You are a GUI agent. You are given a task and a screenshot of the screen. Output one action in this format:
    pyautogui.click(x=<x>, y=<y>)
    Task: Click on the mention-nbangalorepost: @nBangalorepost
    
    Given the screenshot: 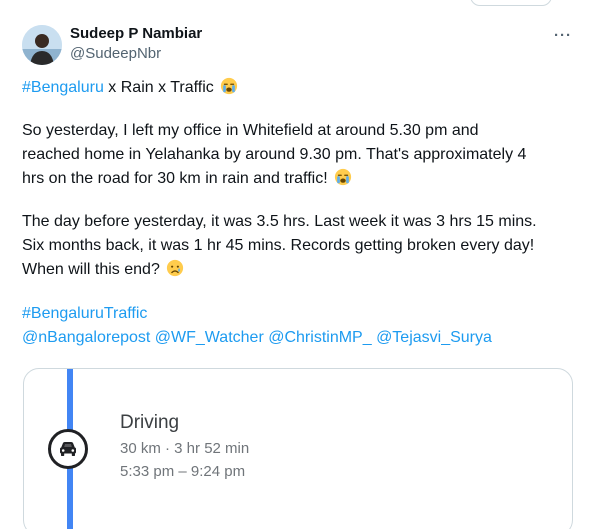 What is the action you would take?
    pyautogui.click(x=86, y=337)
    